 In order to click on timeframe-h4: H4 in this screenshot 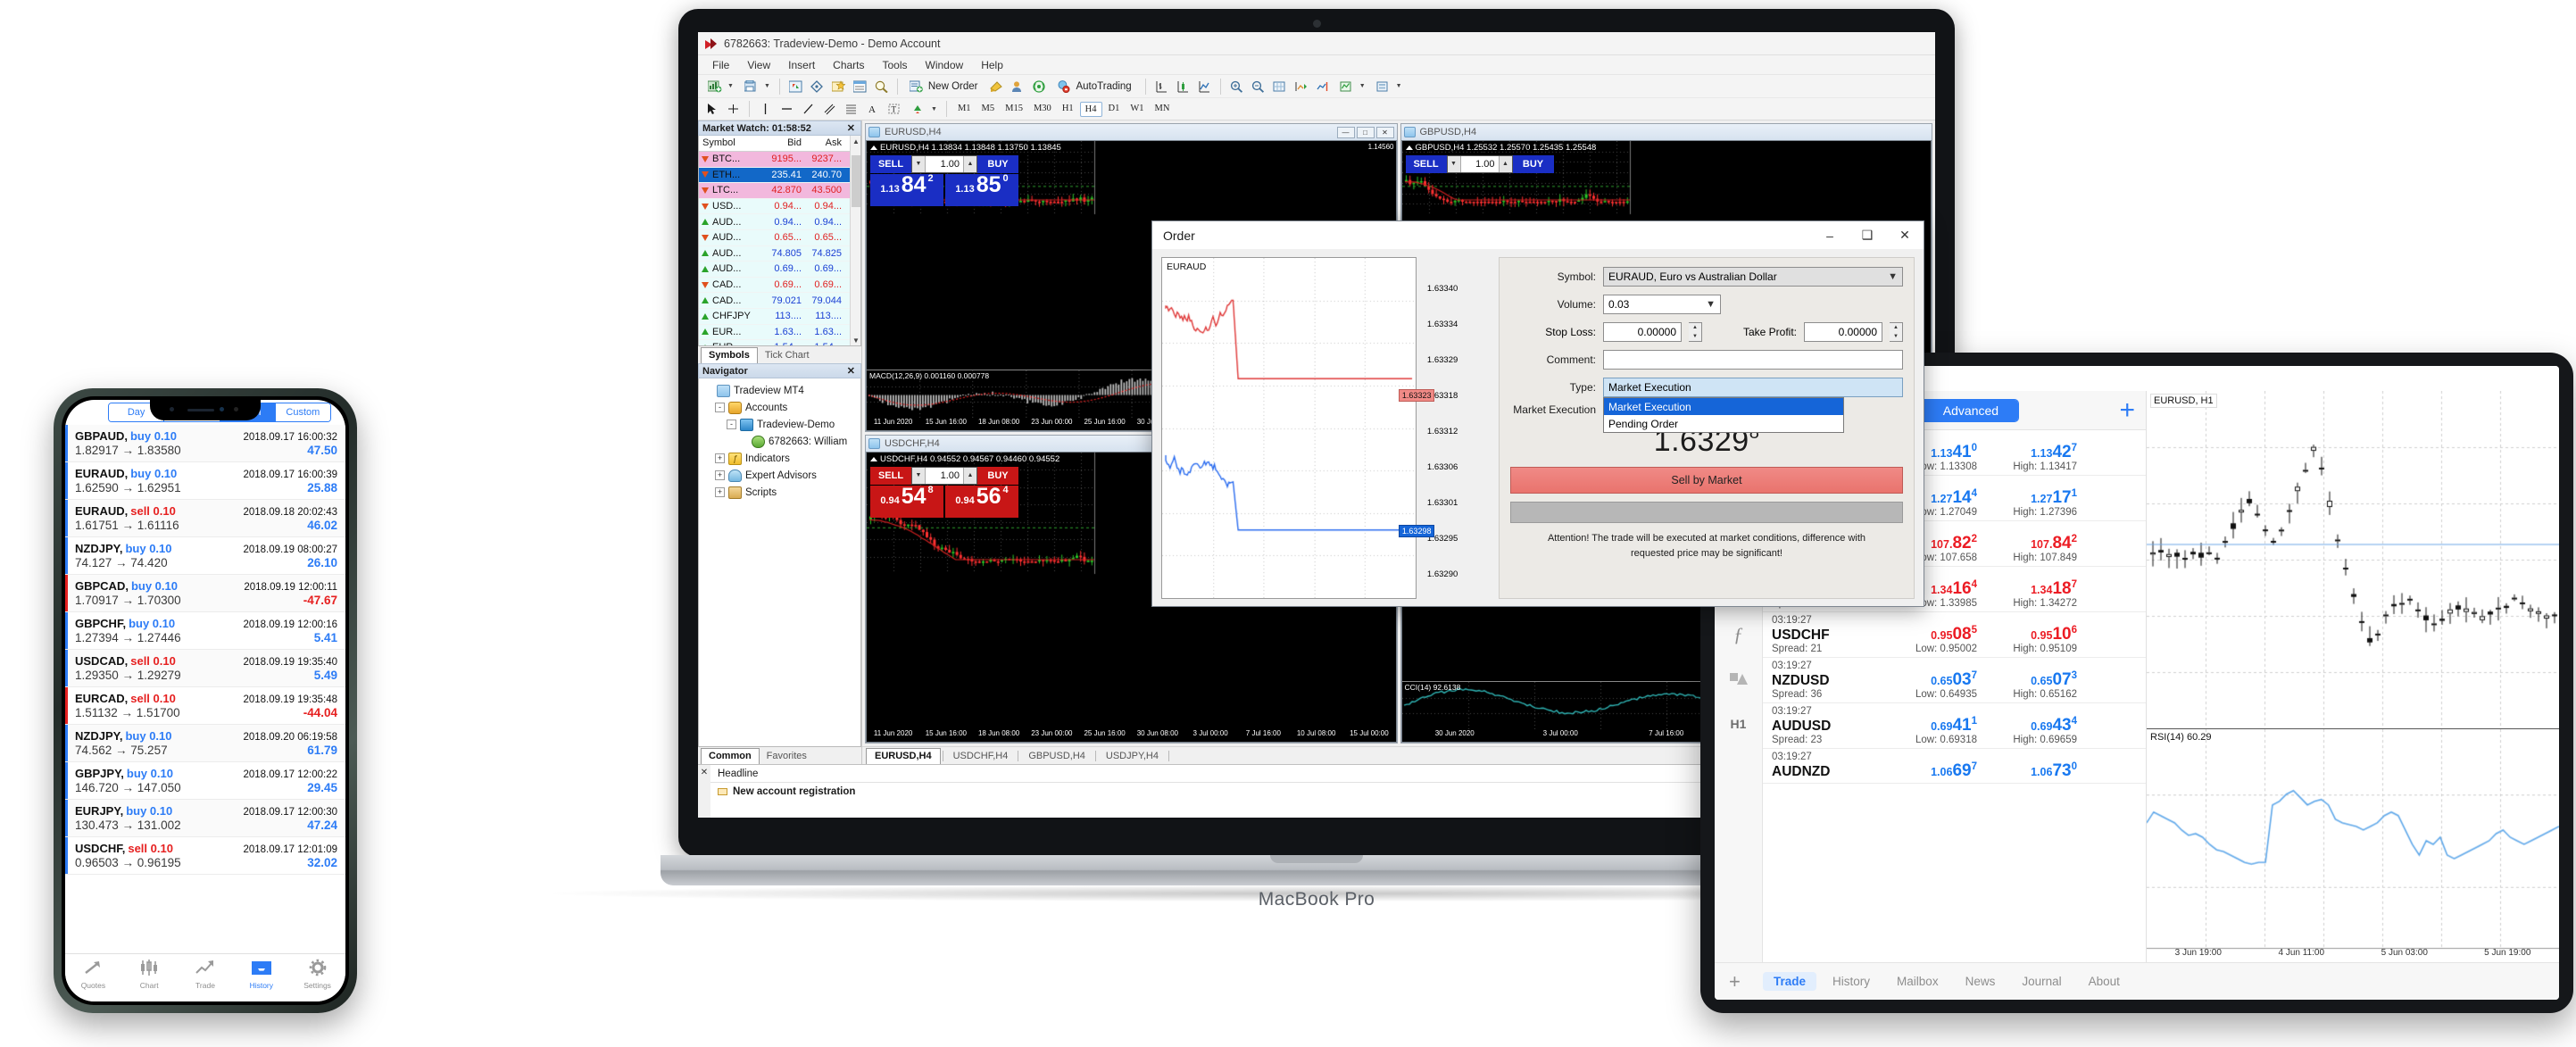, I will do `click(1090, 109)`.